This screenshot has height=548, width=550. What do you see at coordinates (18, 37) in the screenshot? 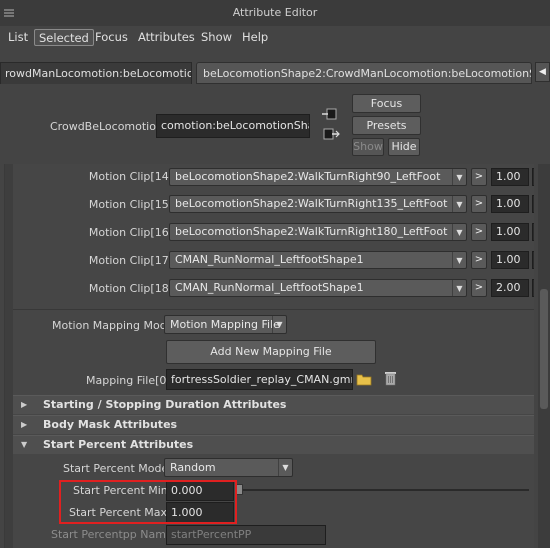
I see `menu-list: List` at bounding box center [18, 37].